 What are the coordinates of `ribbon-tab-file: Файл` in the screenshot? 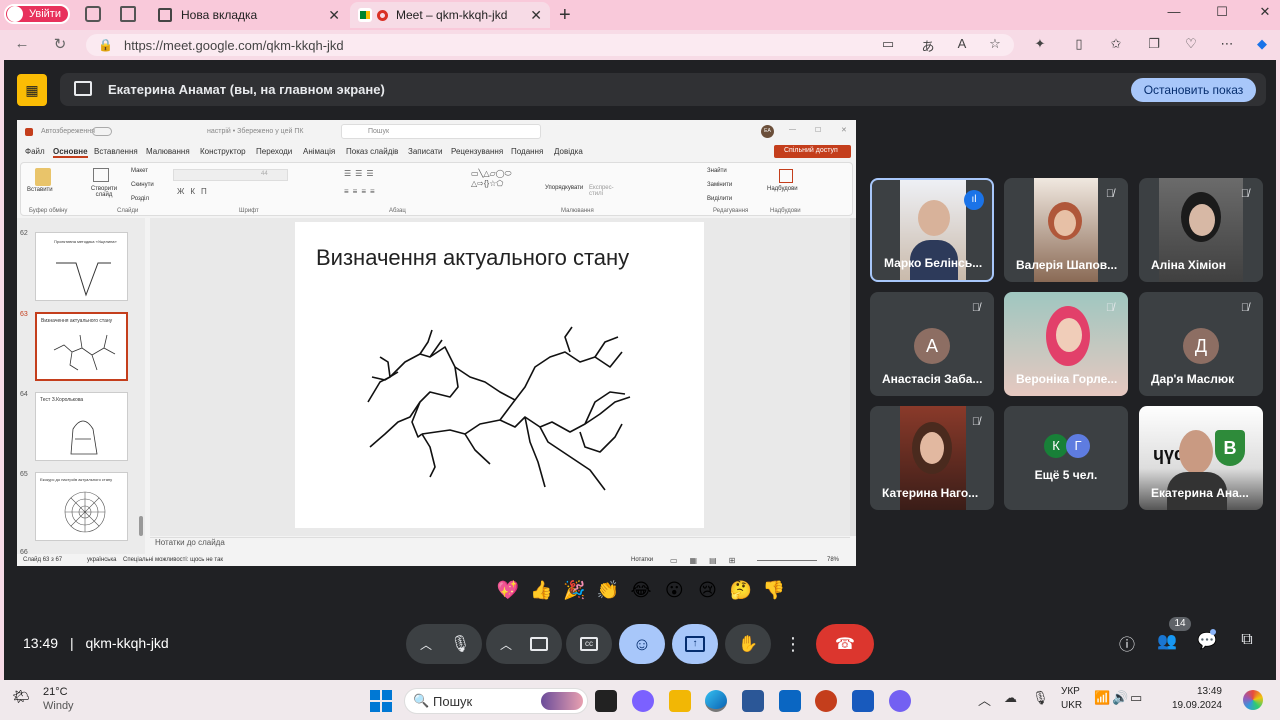 It's located at (35, 151).